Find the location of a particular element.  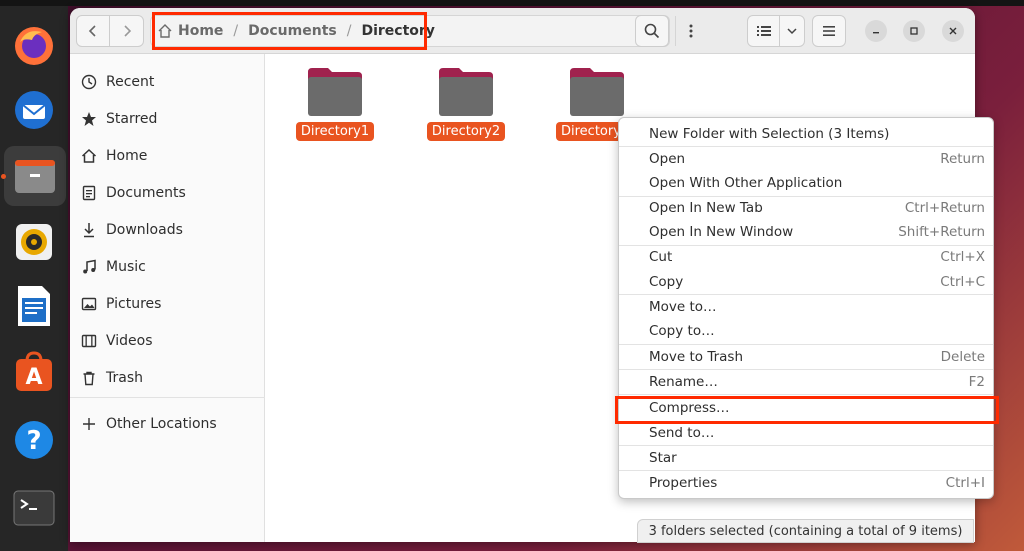

maximize-icon is located at coordinates (914, 31).